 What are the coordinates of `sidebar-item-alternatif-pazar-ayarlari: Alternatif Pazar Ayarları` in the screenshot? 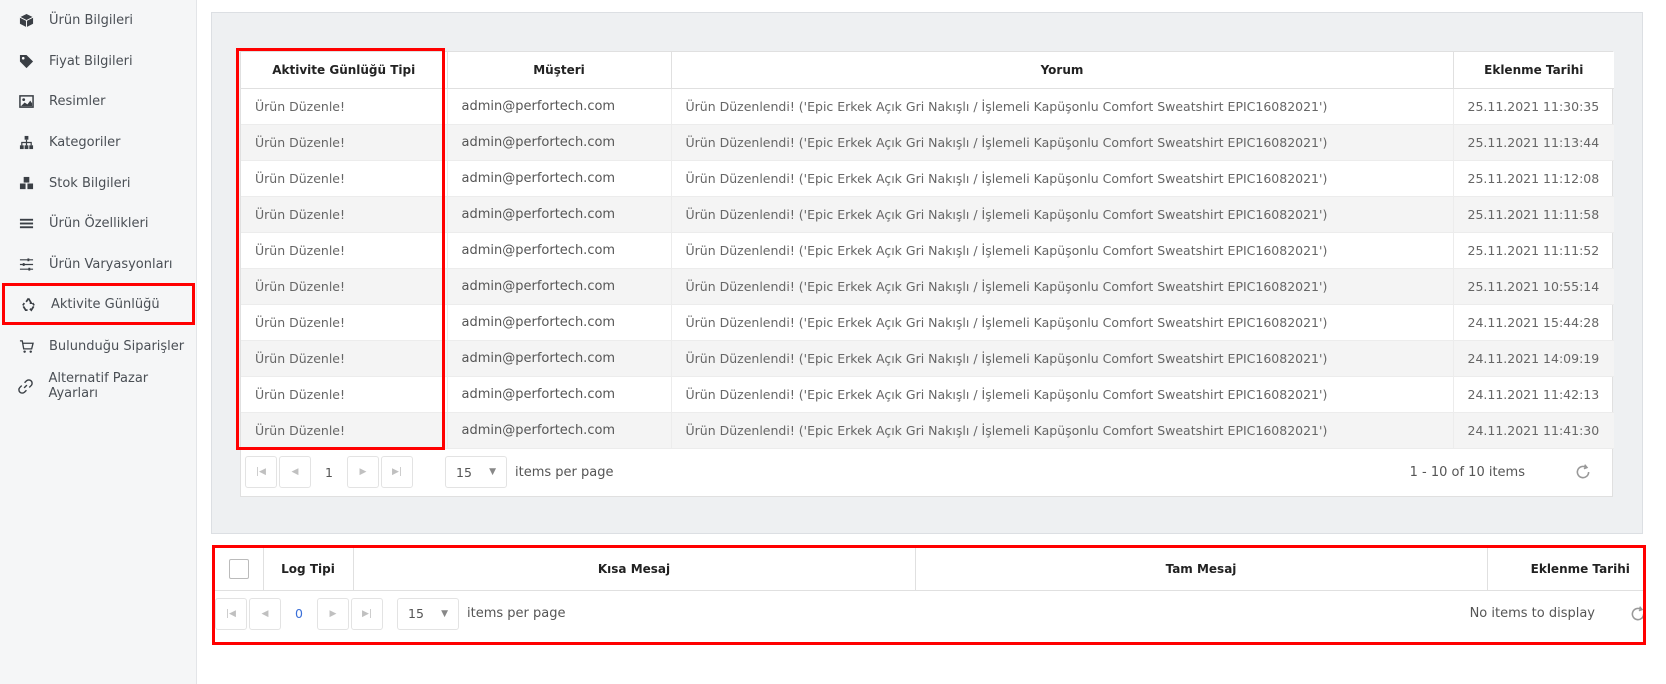 It's located at (98, 386).